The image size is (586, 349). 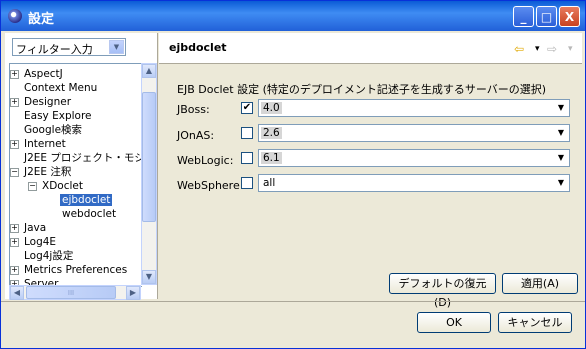 I want to click on vertical-scroll-thumb, so click(x=149, y=157).